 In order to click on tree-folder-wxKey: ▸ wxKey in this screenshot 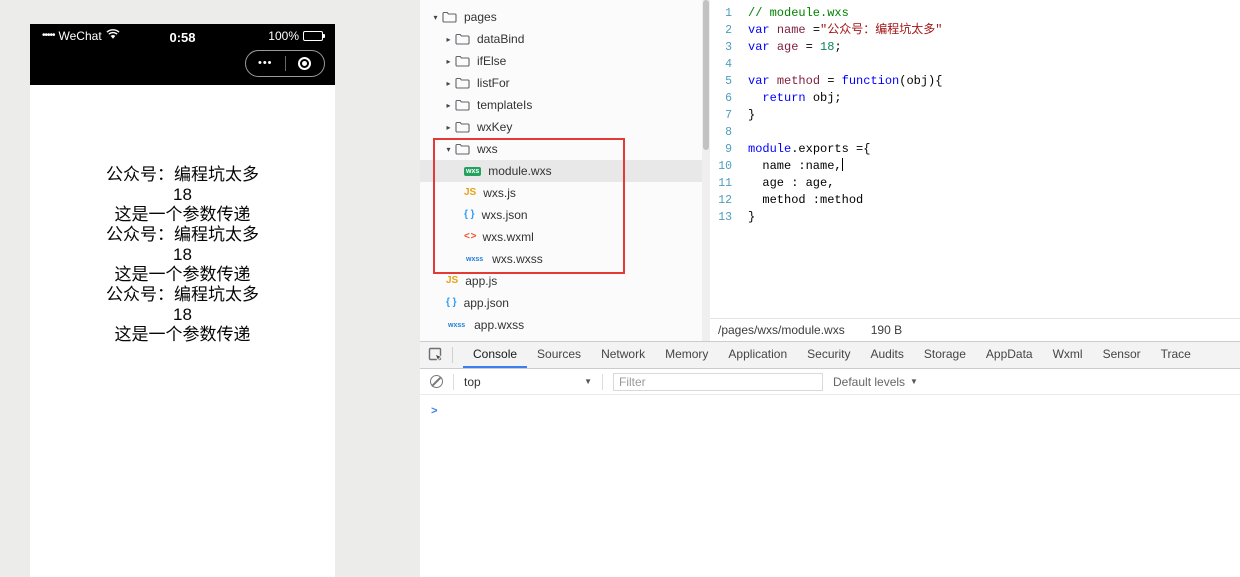, I will do `click(561, 127)`.